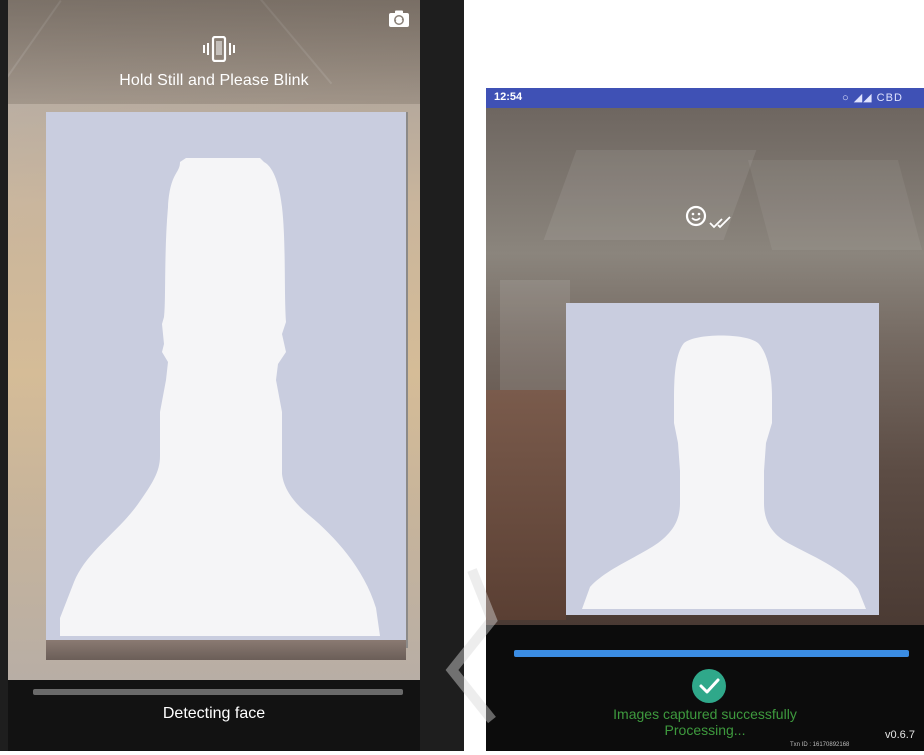  I want to click on app-version: v0.6.7, so click(900, 735).